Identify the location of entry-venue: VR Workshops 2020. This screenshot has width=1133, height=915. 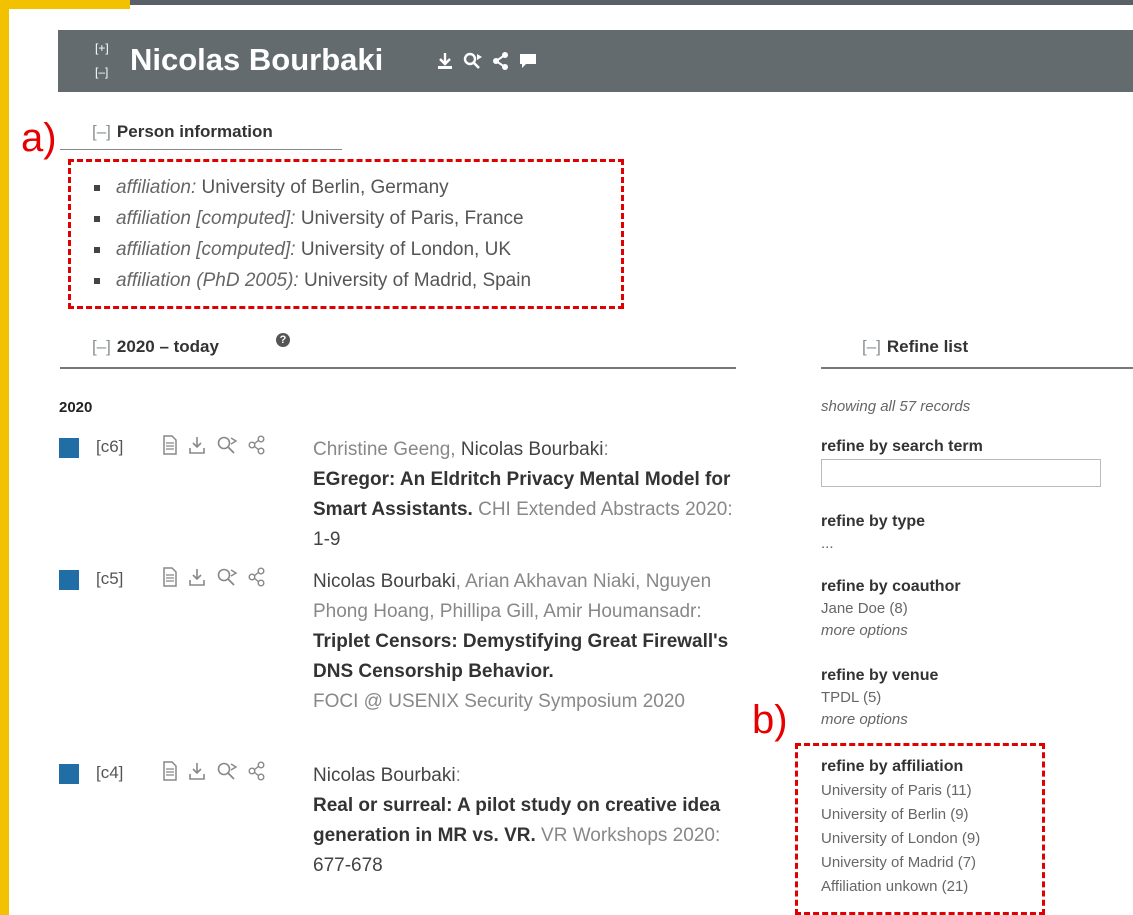
(628, 835).